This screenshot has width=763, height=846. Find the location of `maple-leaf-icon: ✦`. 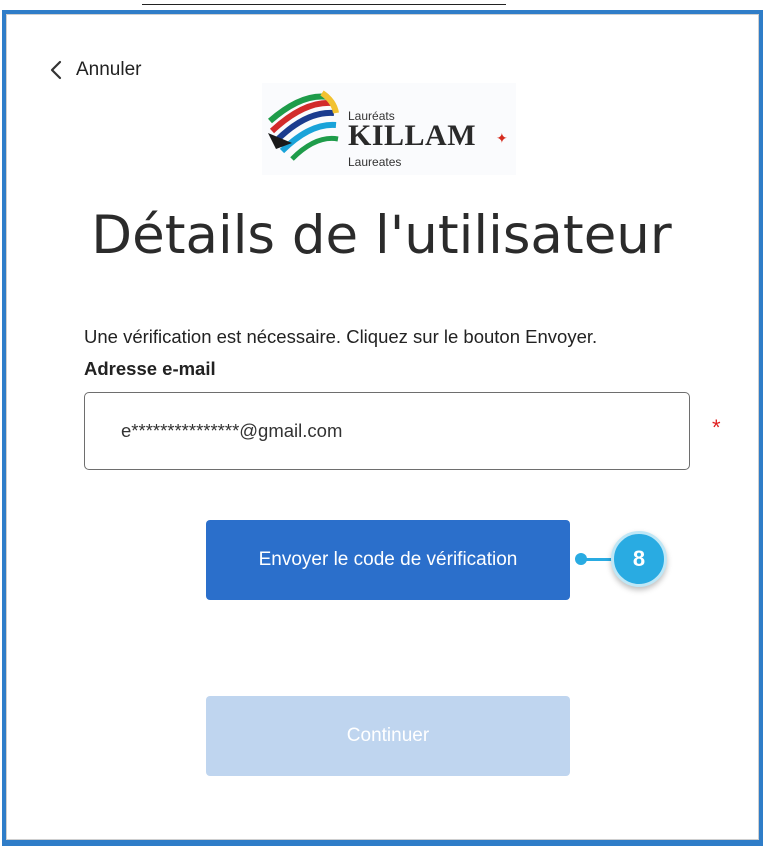

maple-leaf-icon: ✦ is located at coordinates (502, 138).